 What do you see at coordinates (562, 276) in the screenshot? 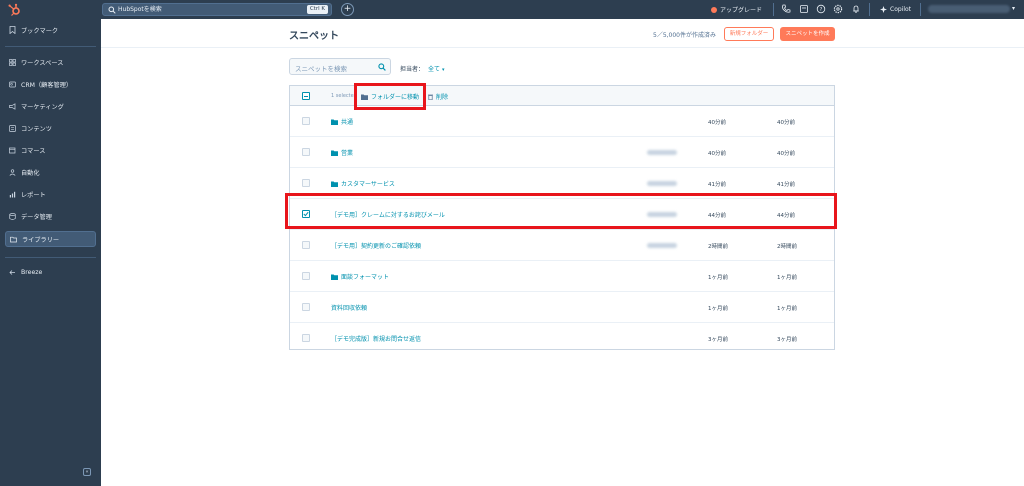
I see `table-row: 面談フォーマット 1ヶ月前 1ヶ月前` at bounding box center [562, 276].